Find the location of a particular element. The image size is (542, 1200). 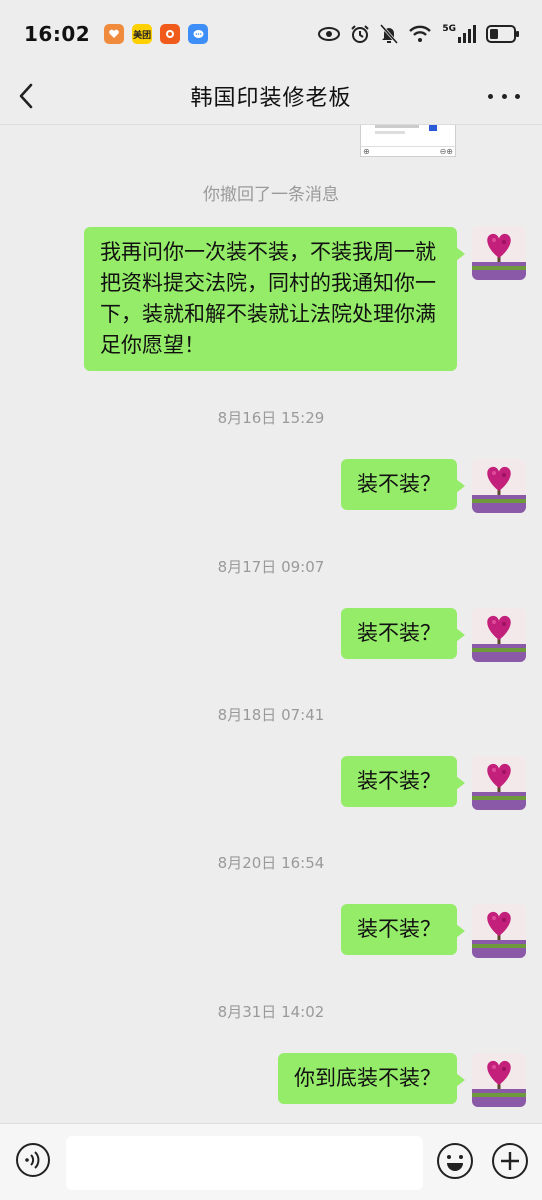

message-timestamp: 8月17日 09:07 is located at coordinates (271, 567).